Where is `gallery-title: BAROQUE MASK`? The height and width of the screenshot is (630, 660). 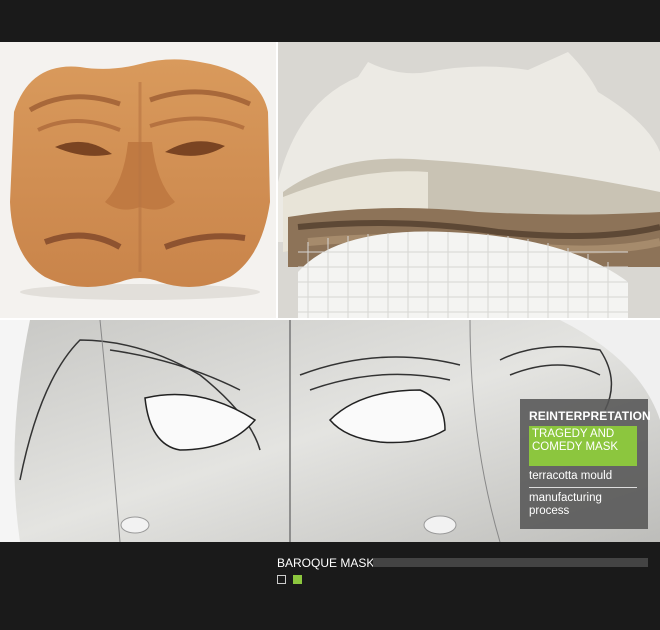
gallery-title: BAROQUE MASK is located at coordinates (326, 563).